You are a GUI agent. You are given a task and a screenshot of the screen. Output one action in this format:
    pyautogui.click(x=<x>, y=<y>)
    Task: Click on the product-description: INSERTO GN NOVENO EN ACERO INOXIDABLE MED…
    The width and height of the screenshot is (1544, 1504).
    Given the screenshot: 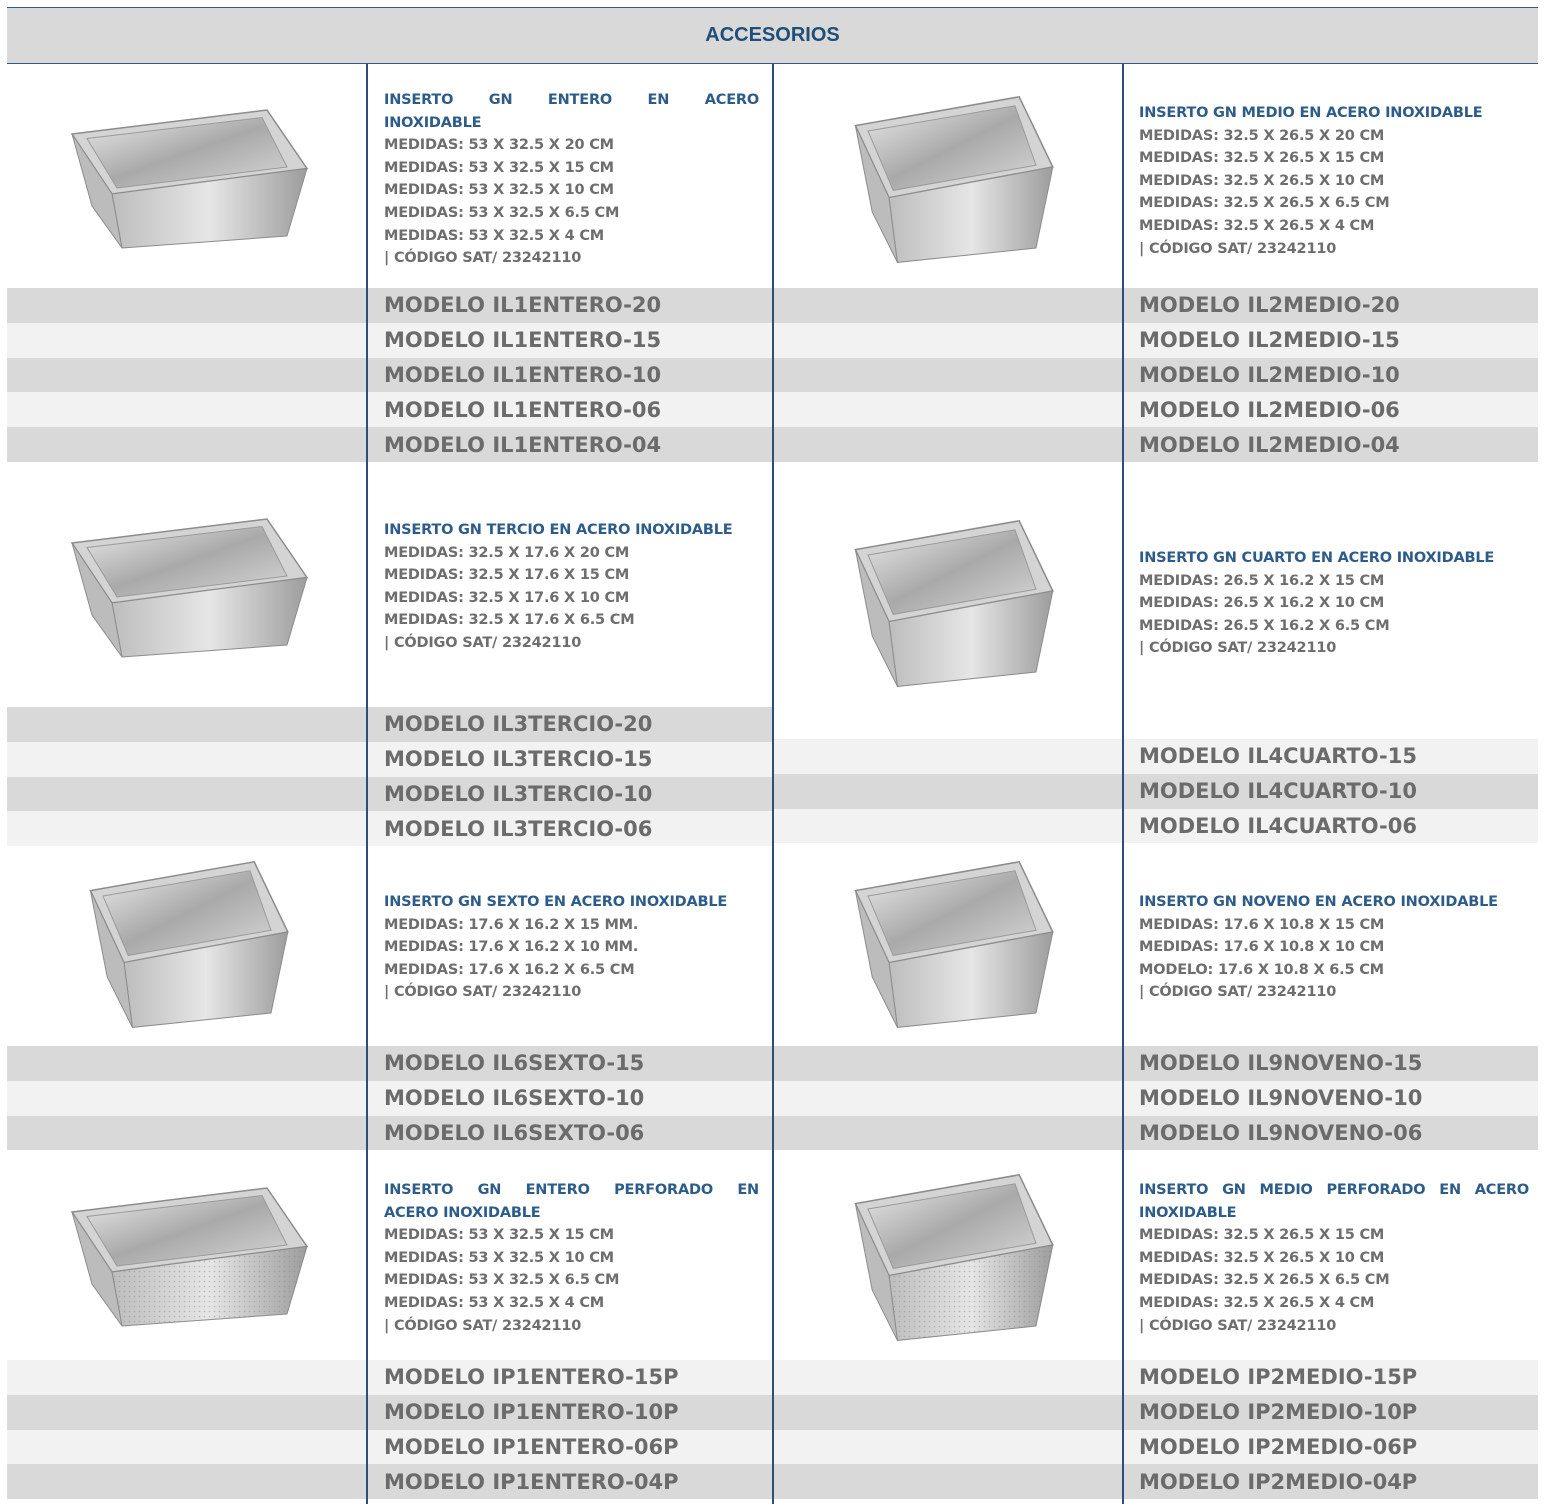 What is the action you would take?
    pyautogui.click(x=1334, y=947)
    